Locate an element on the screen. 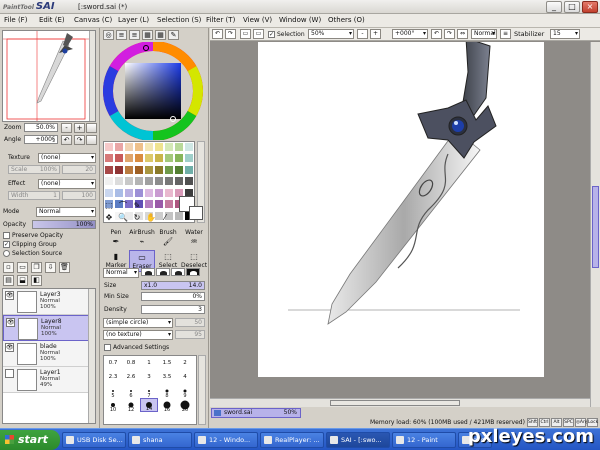  brush-blend-dropdown: Normal is located at coordinates (121, 273).